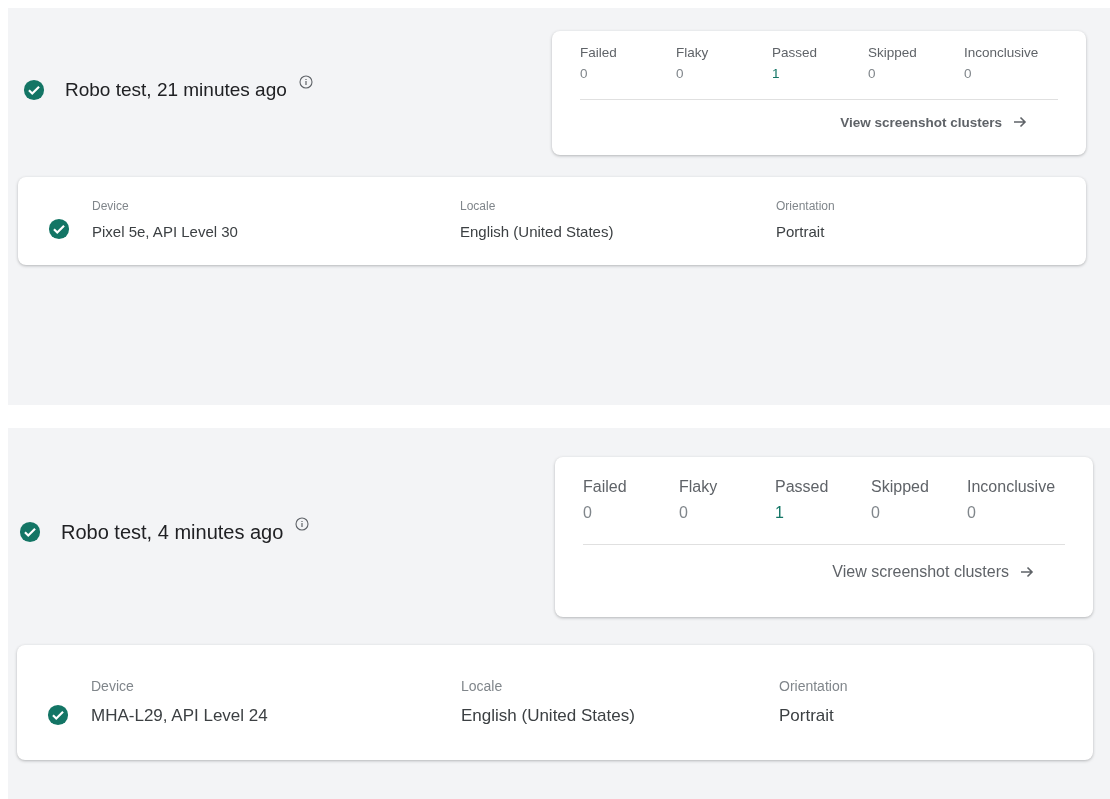  Describe the element at coordinates (176, 90) in the screenshot. I see `test-run-title: Robo test, 21 minutes ago` at that location.